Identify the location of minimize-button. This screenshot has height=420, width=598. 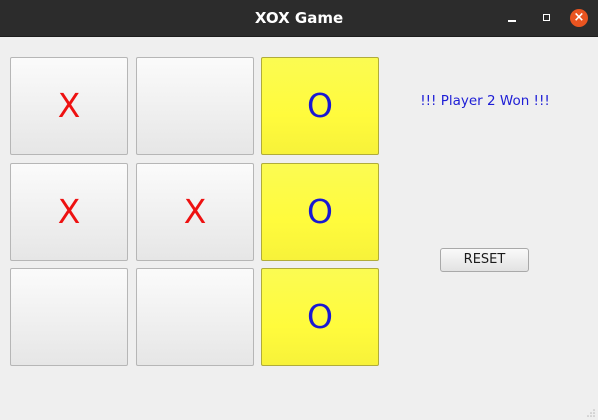
(512, 18).